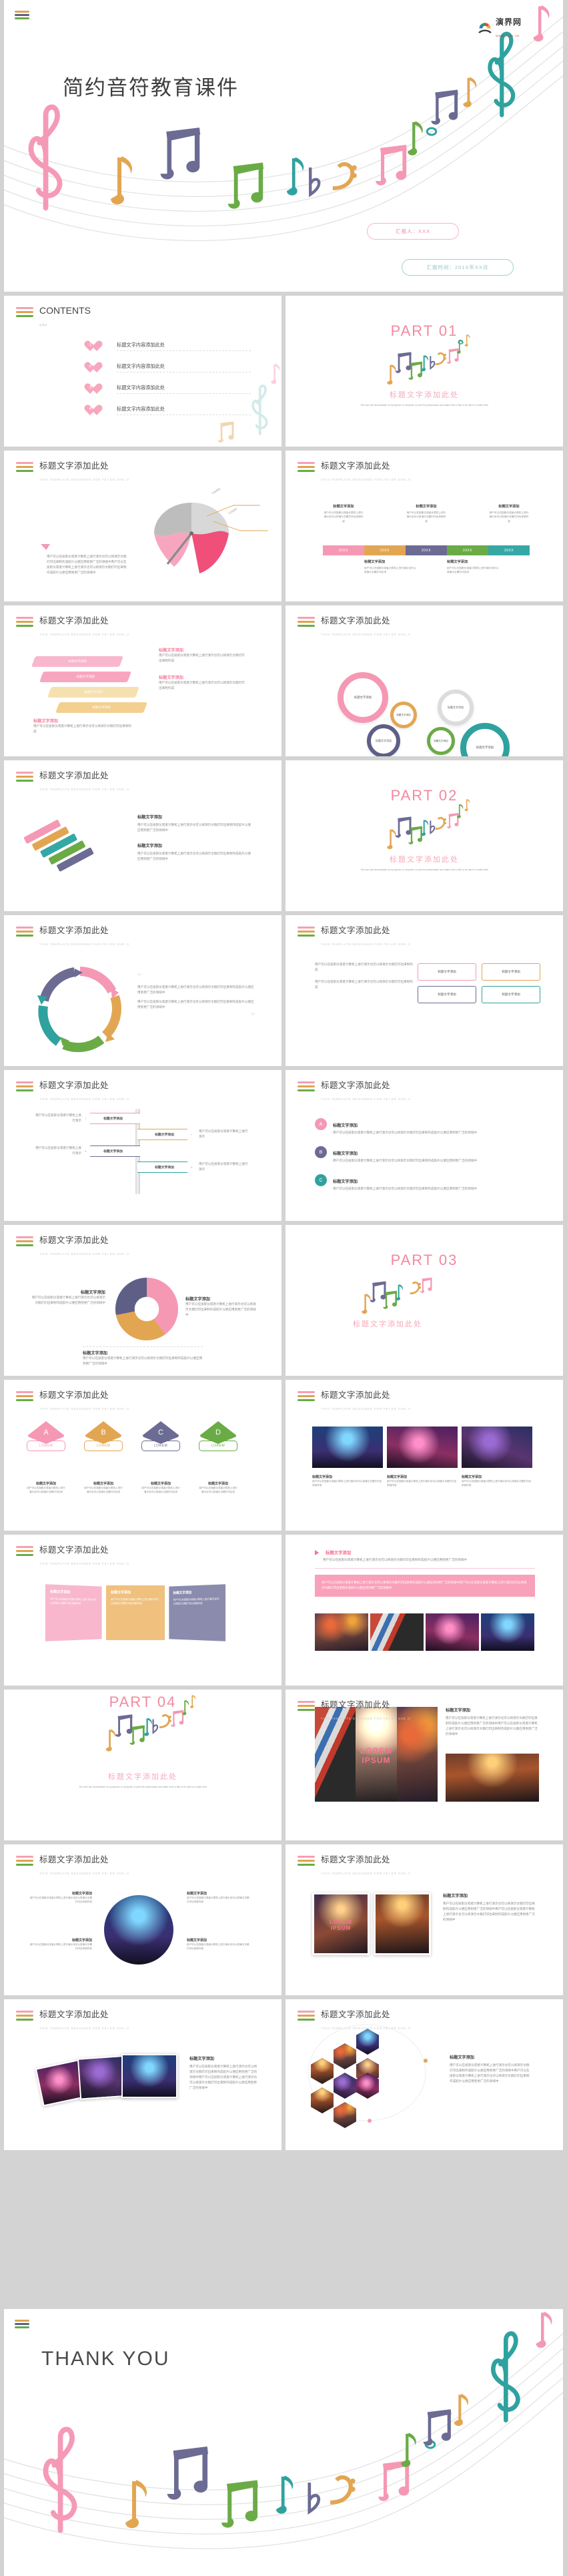 The image size is (567, 2576). Describe the element at coordinates (138, 1930) in the screenshot. I see `circle-photo` at that location.